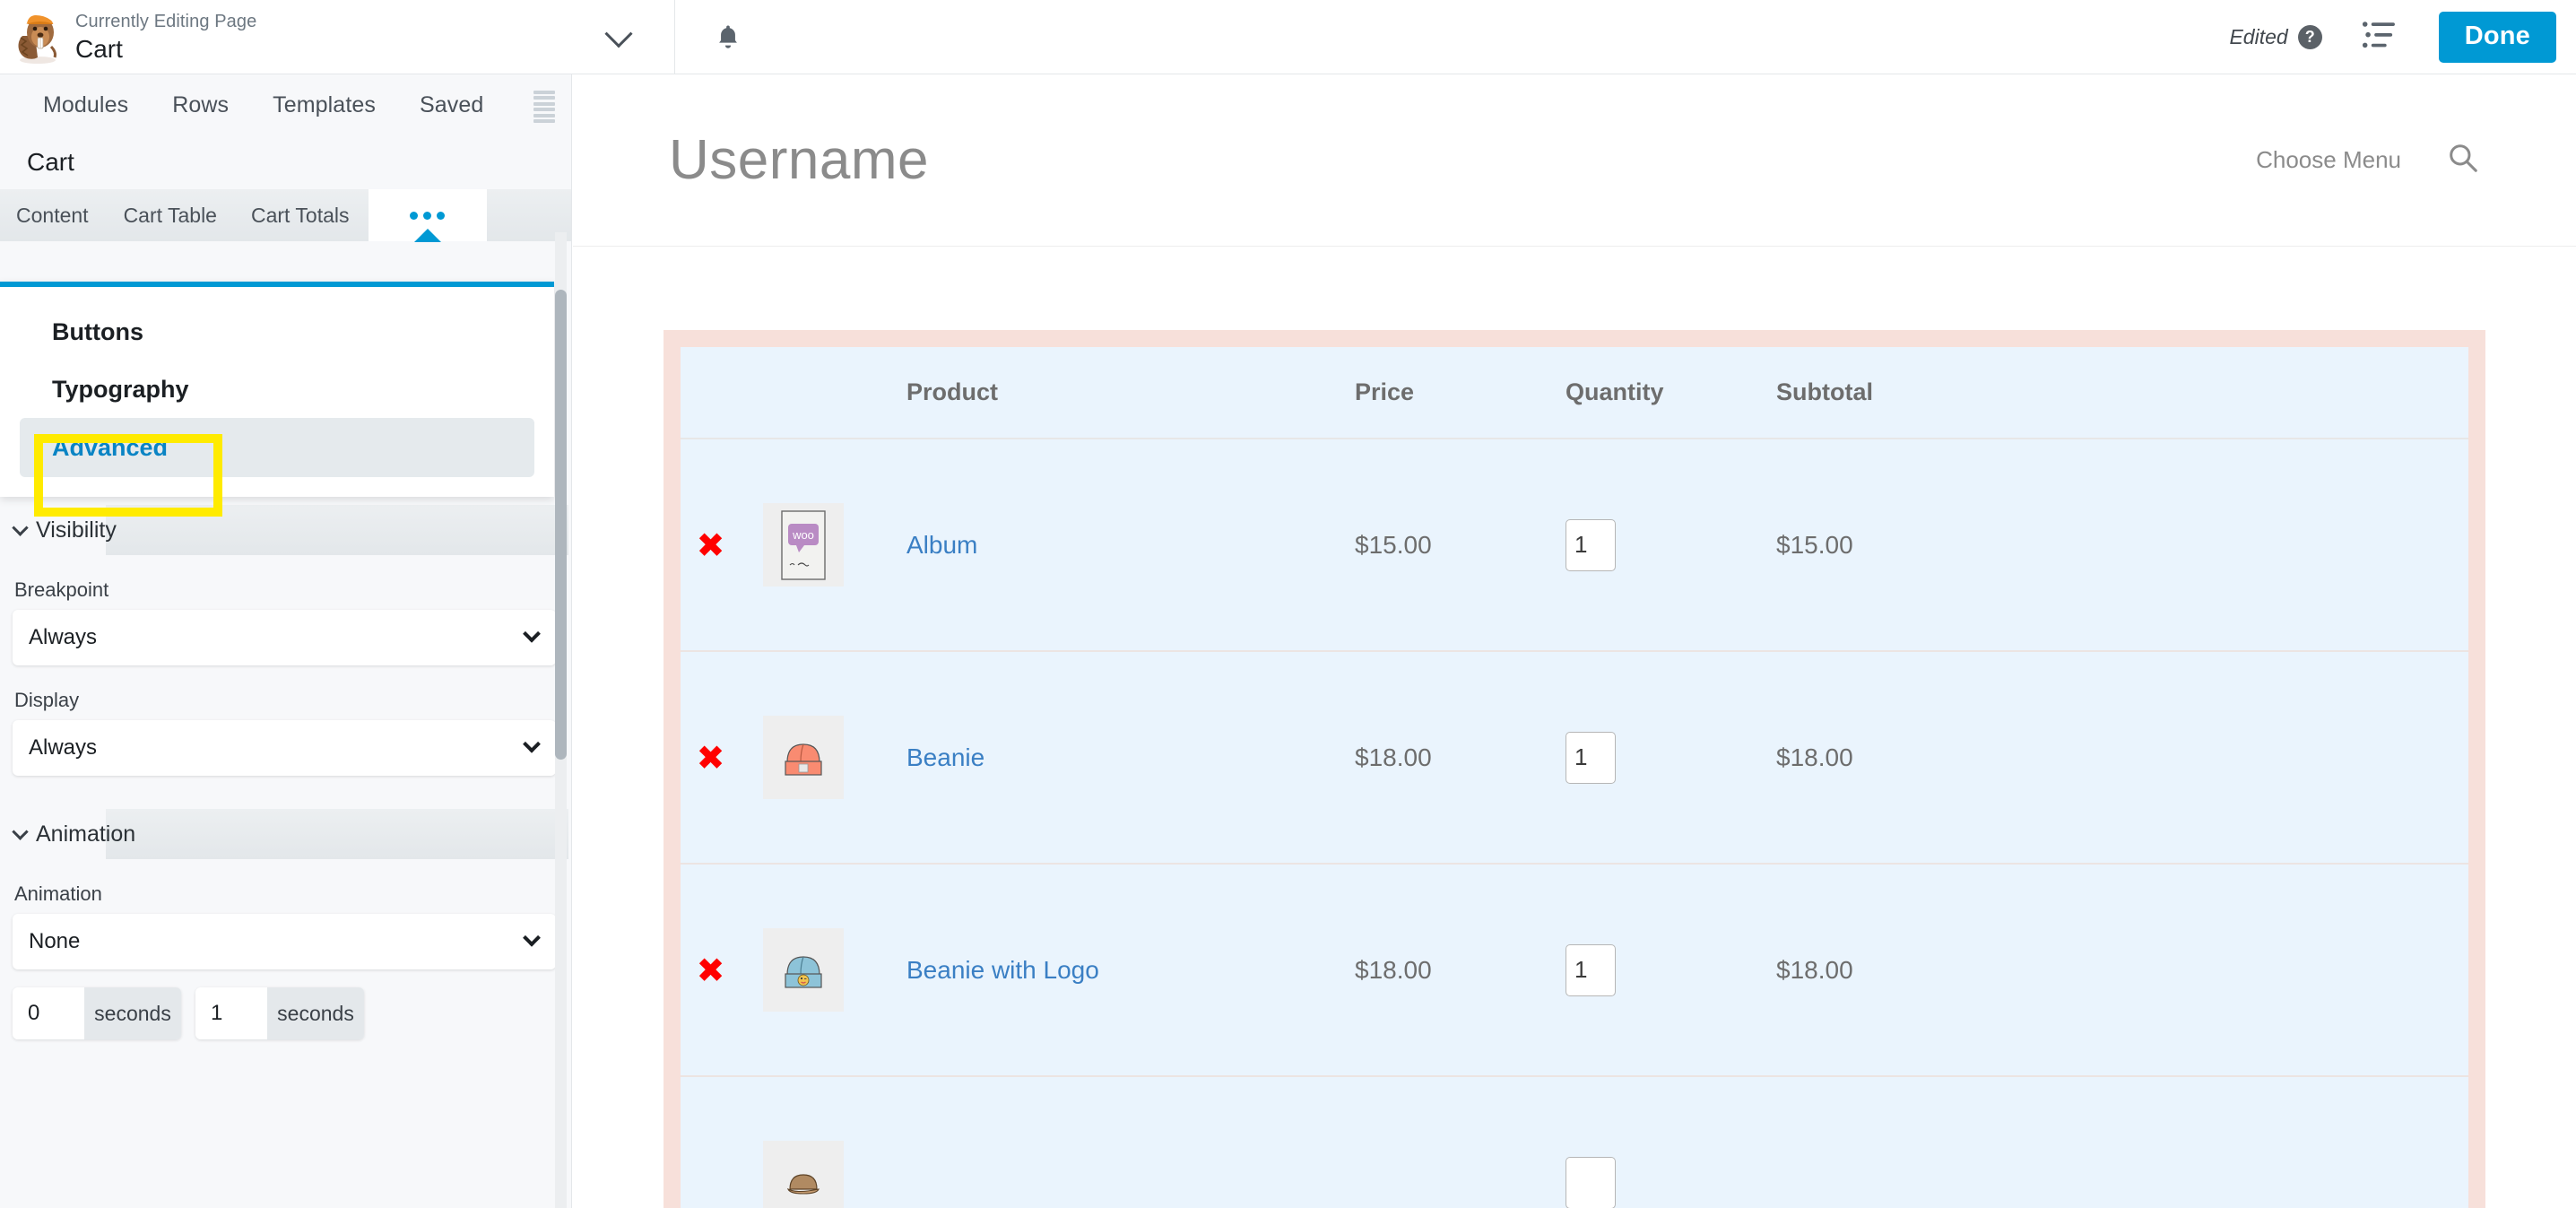 This screenshot has height=1208, width=2576. What do you see at coordinates (37, 40) in the screenshot?
I see `beaver-logo-icon` at bounding box center [37, 40].